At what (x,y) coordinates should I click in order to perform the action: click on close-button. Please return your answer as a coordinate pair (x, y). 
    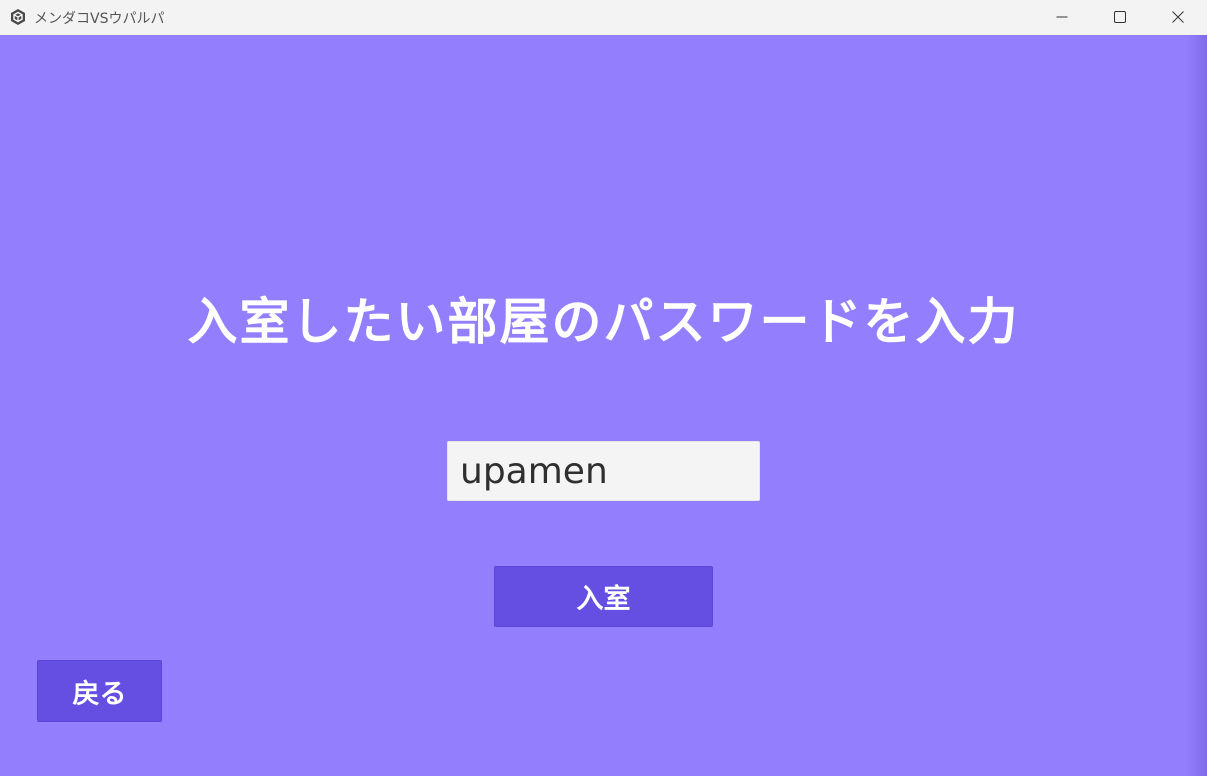
    Looking at the image, I should click on (1178, 17).